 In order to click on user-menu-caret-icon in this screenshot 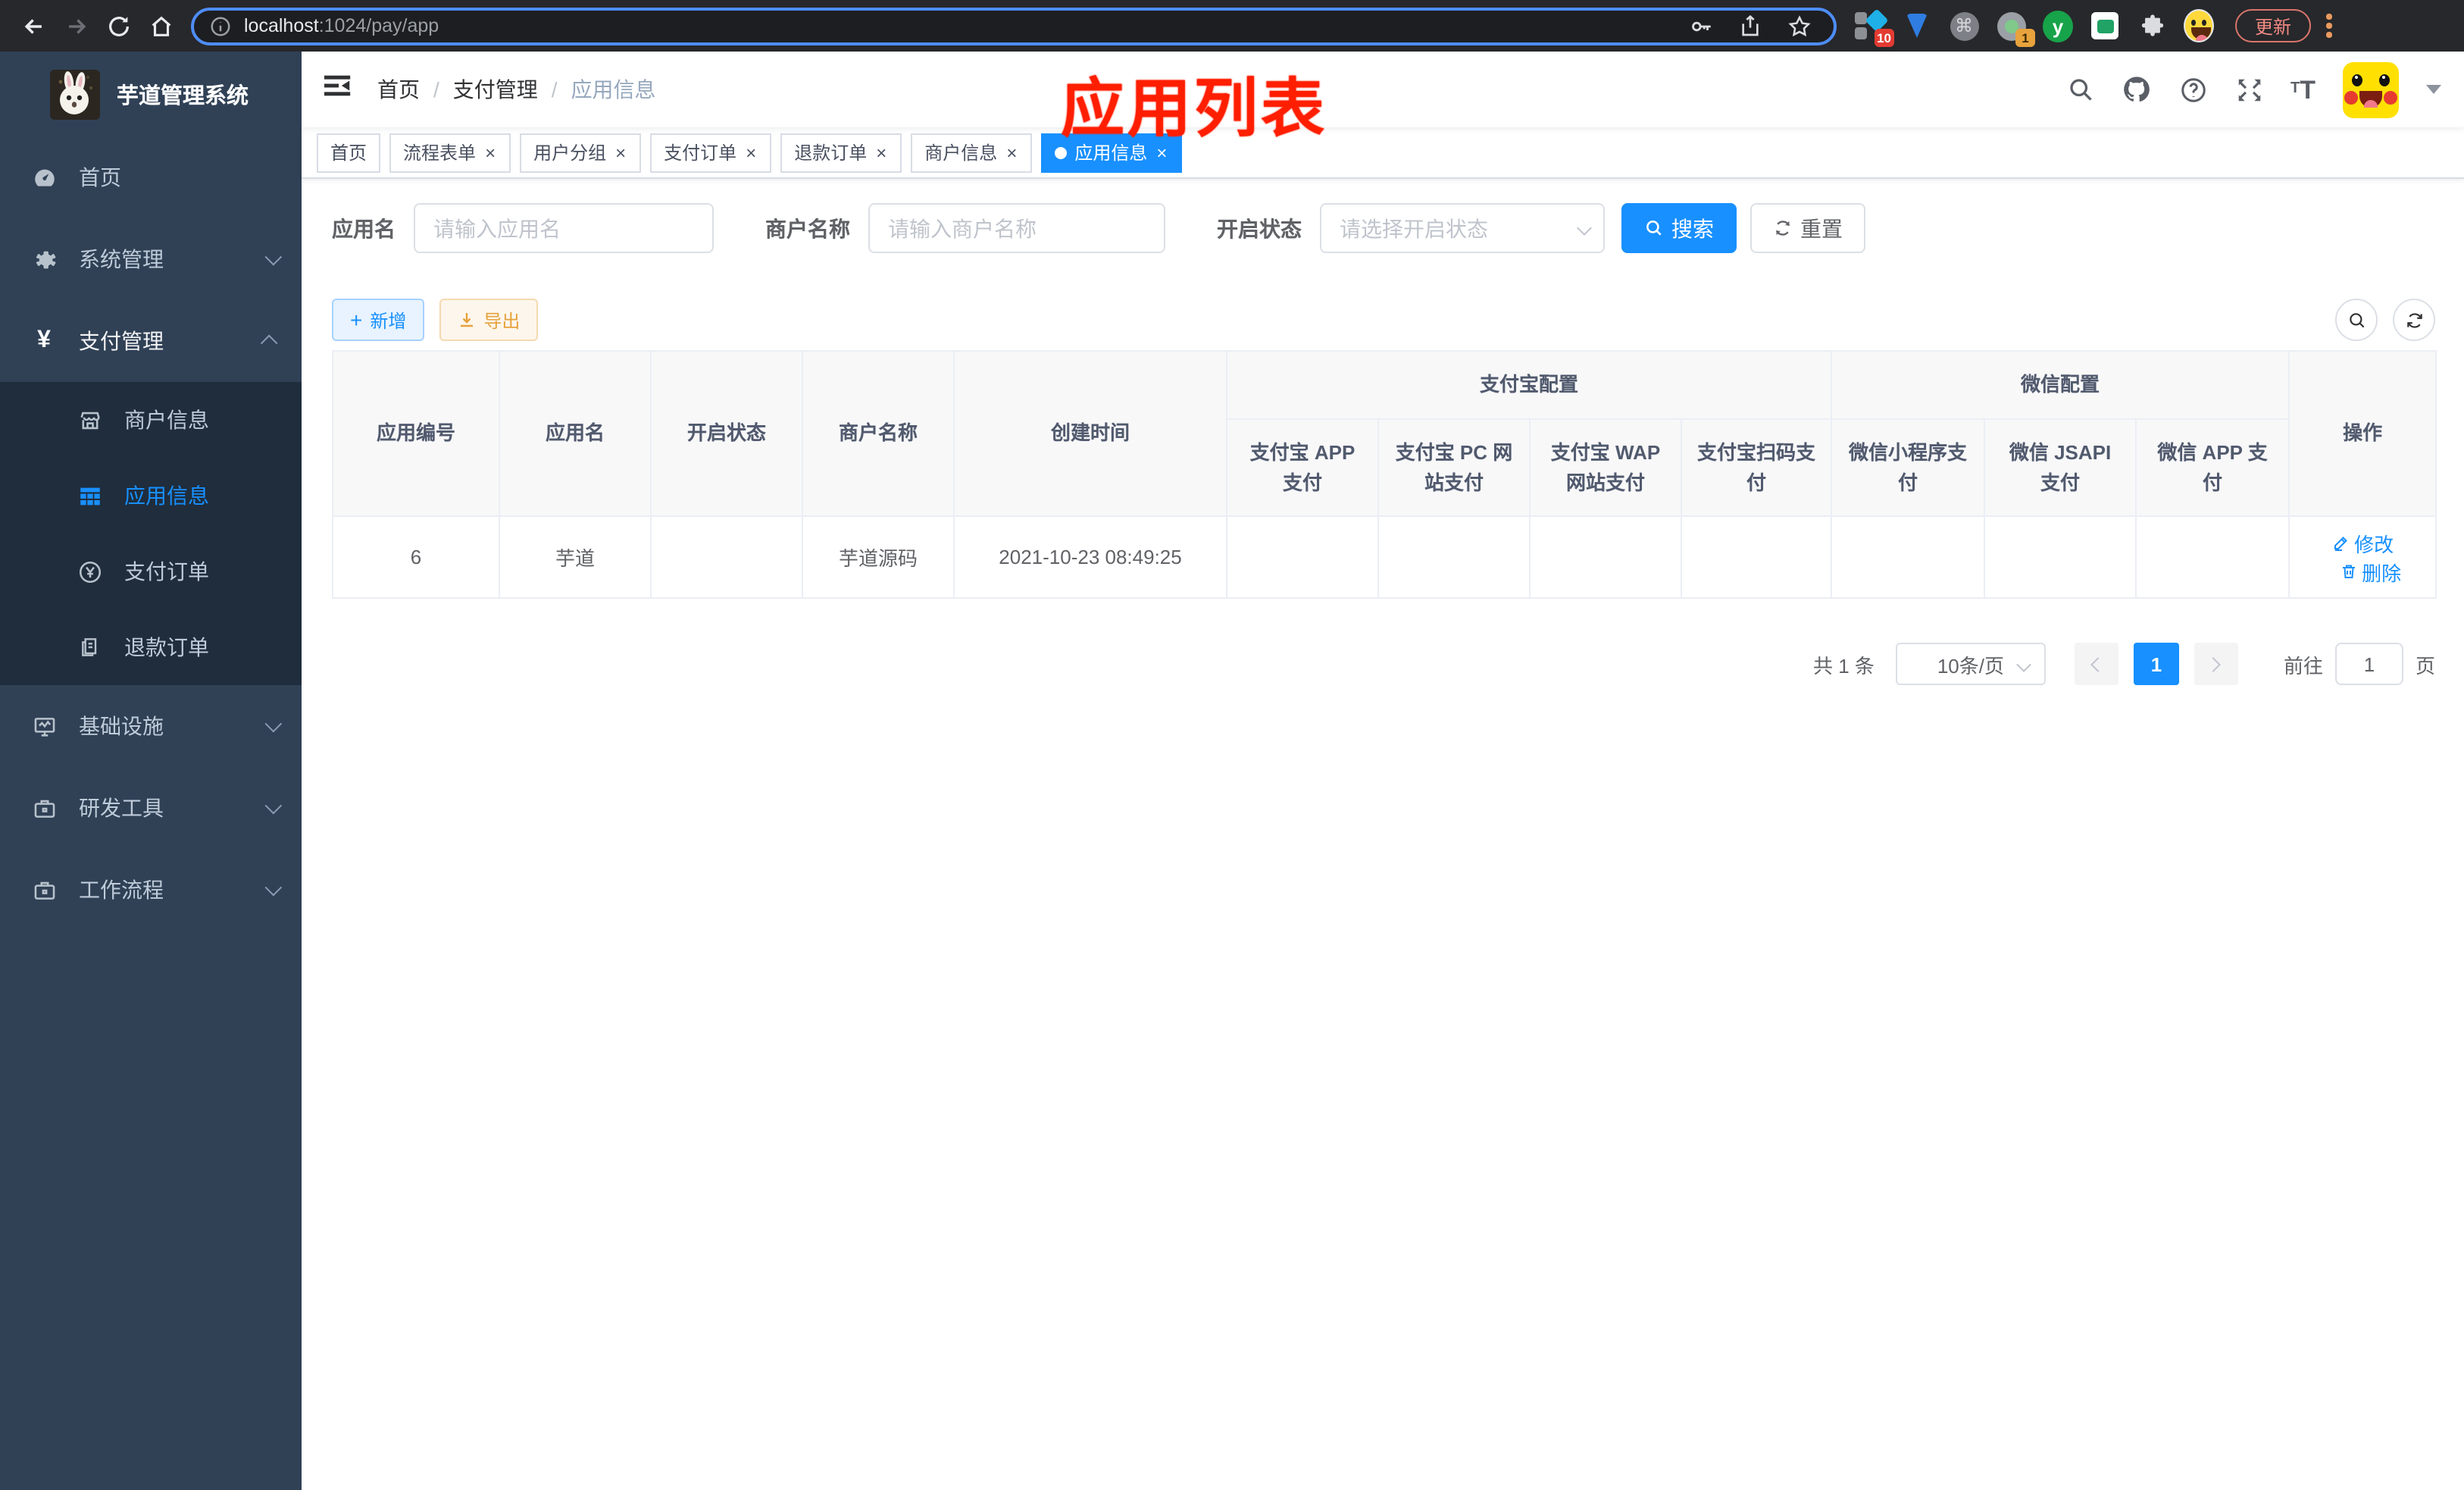, I will do `click(2433, 93)`.